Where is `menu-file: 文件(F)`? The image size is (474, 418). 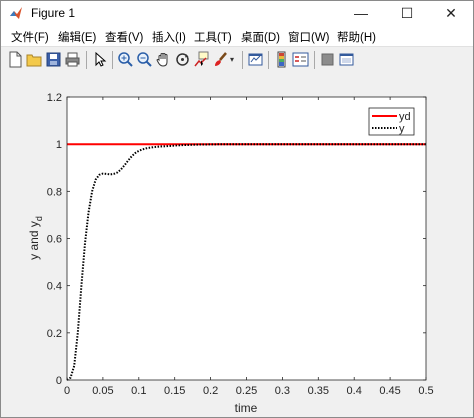 menu-file: 文件(F) is located at coordinates (30, 37).